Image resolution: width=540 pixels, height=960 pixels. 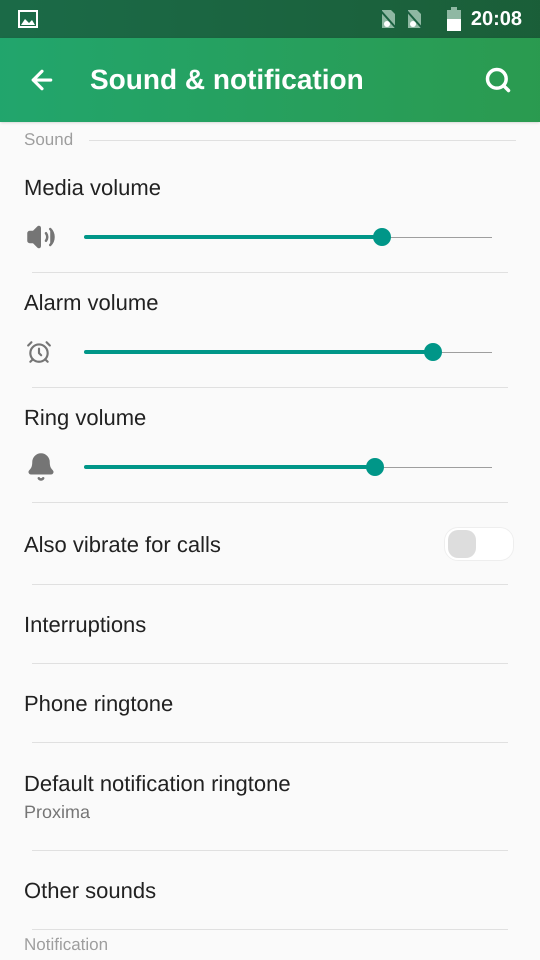 What do you see at coordinates (122, 544) in the screenshot?
I see `setting-title: Also vibrate for calls` at bounding box center [122, 544].